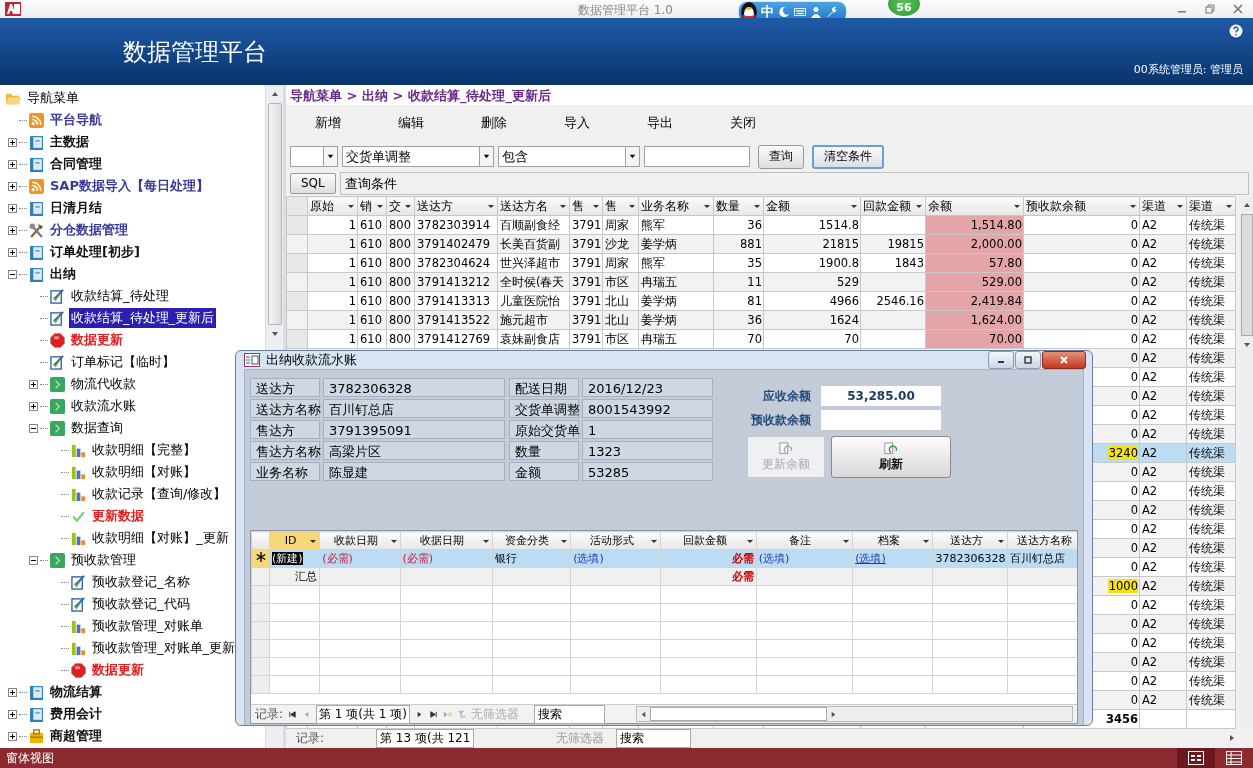 This screenshot has height=768, width=1253. Describe the element at coordinates (29, 758) in the screenshot. I see `view-status: 窗体视图` at that location.